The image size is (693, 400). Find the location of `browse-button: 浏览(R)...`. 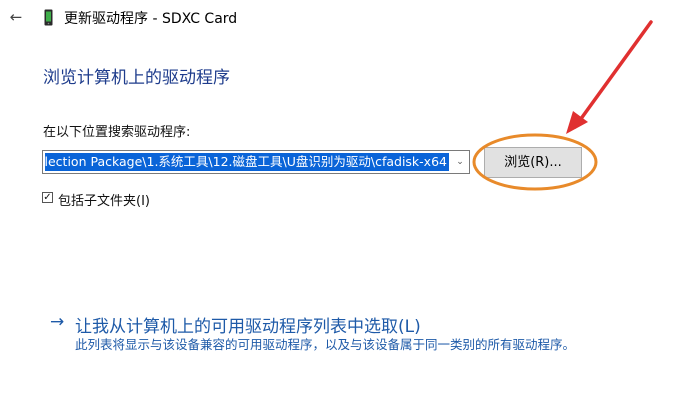

browse-button: 浏览(R)... is located at coordinates (533, 162).